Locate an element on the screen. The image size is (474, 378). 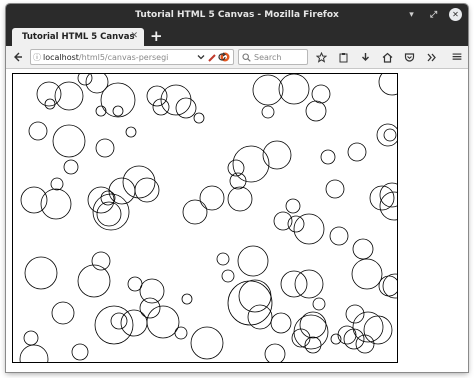
tab-tutorial-canvas: Tutorial HTML 5 Canvas ✕ is located at coordinates (78, 37).